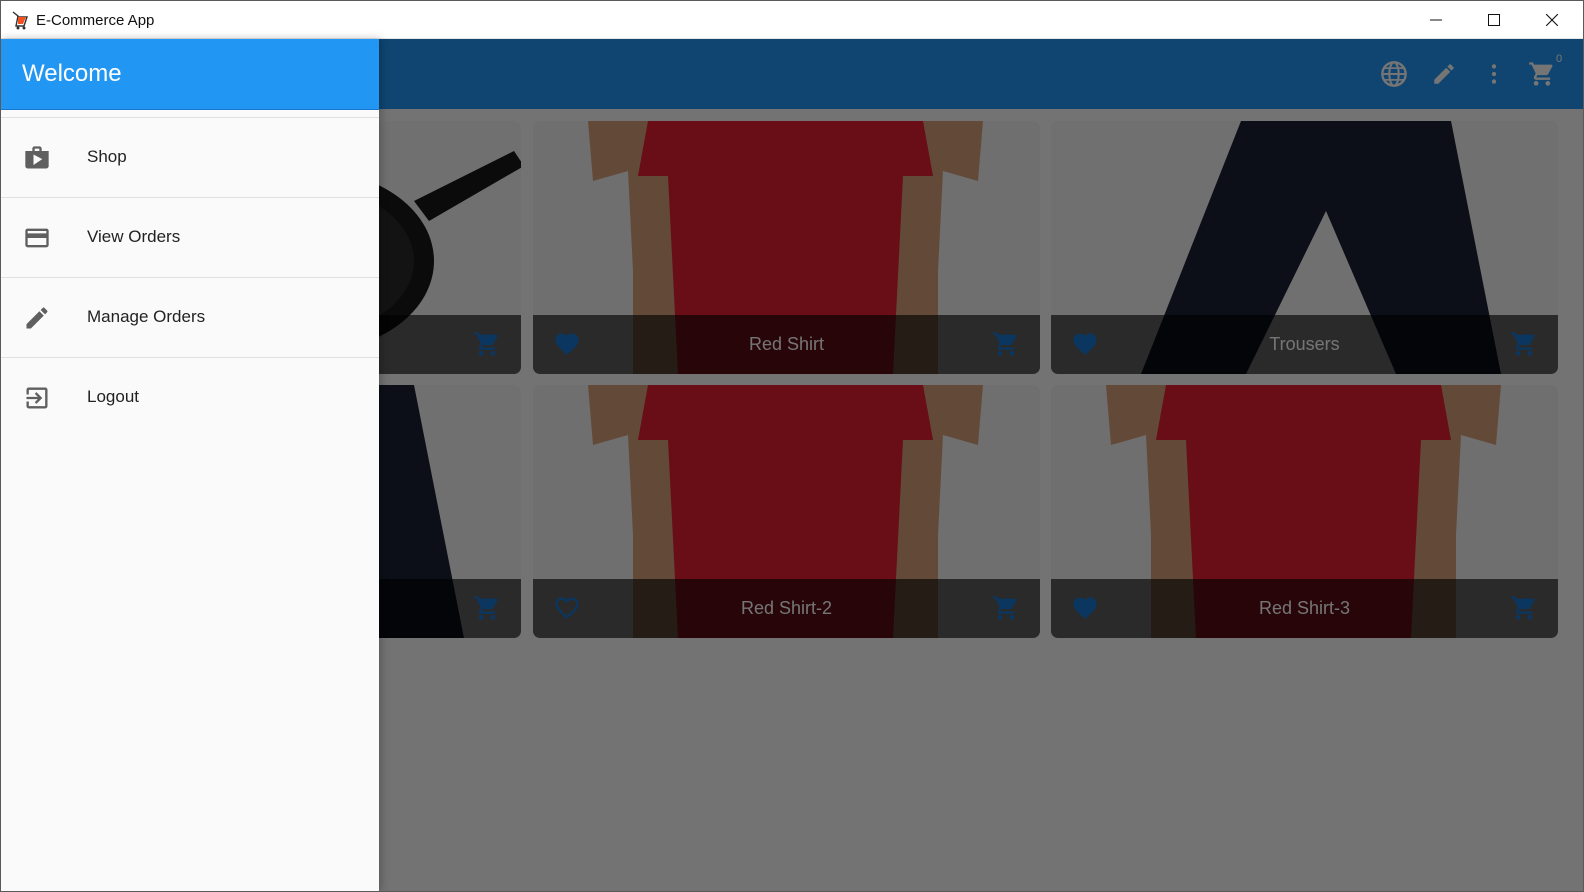 This screenshot has width=1584, height=892. I want to click on close-button, so click(1552, 19).